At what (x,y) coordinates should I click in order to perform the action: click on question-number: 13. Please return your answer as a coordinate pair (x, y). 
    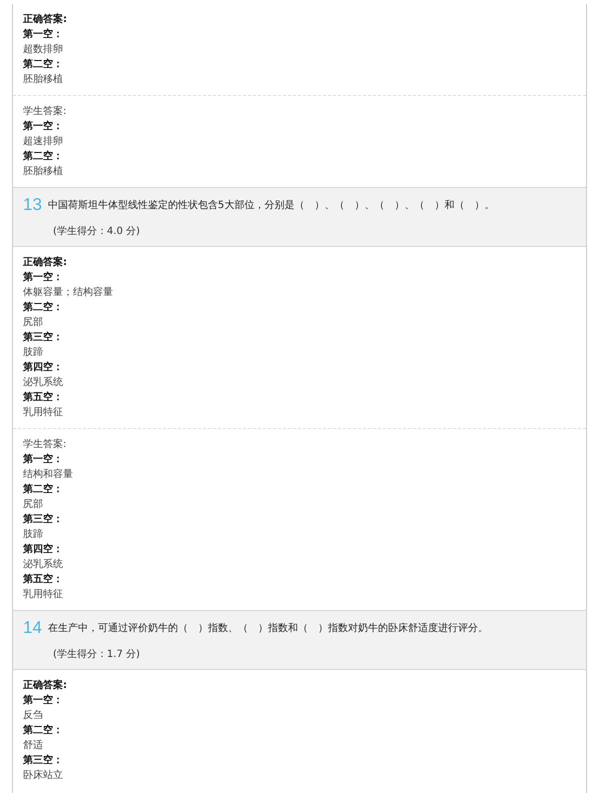
    Looking at the image, I should click on (32, 205).